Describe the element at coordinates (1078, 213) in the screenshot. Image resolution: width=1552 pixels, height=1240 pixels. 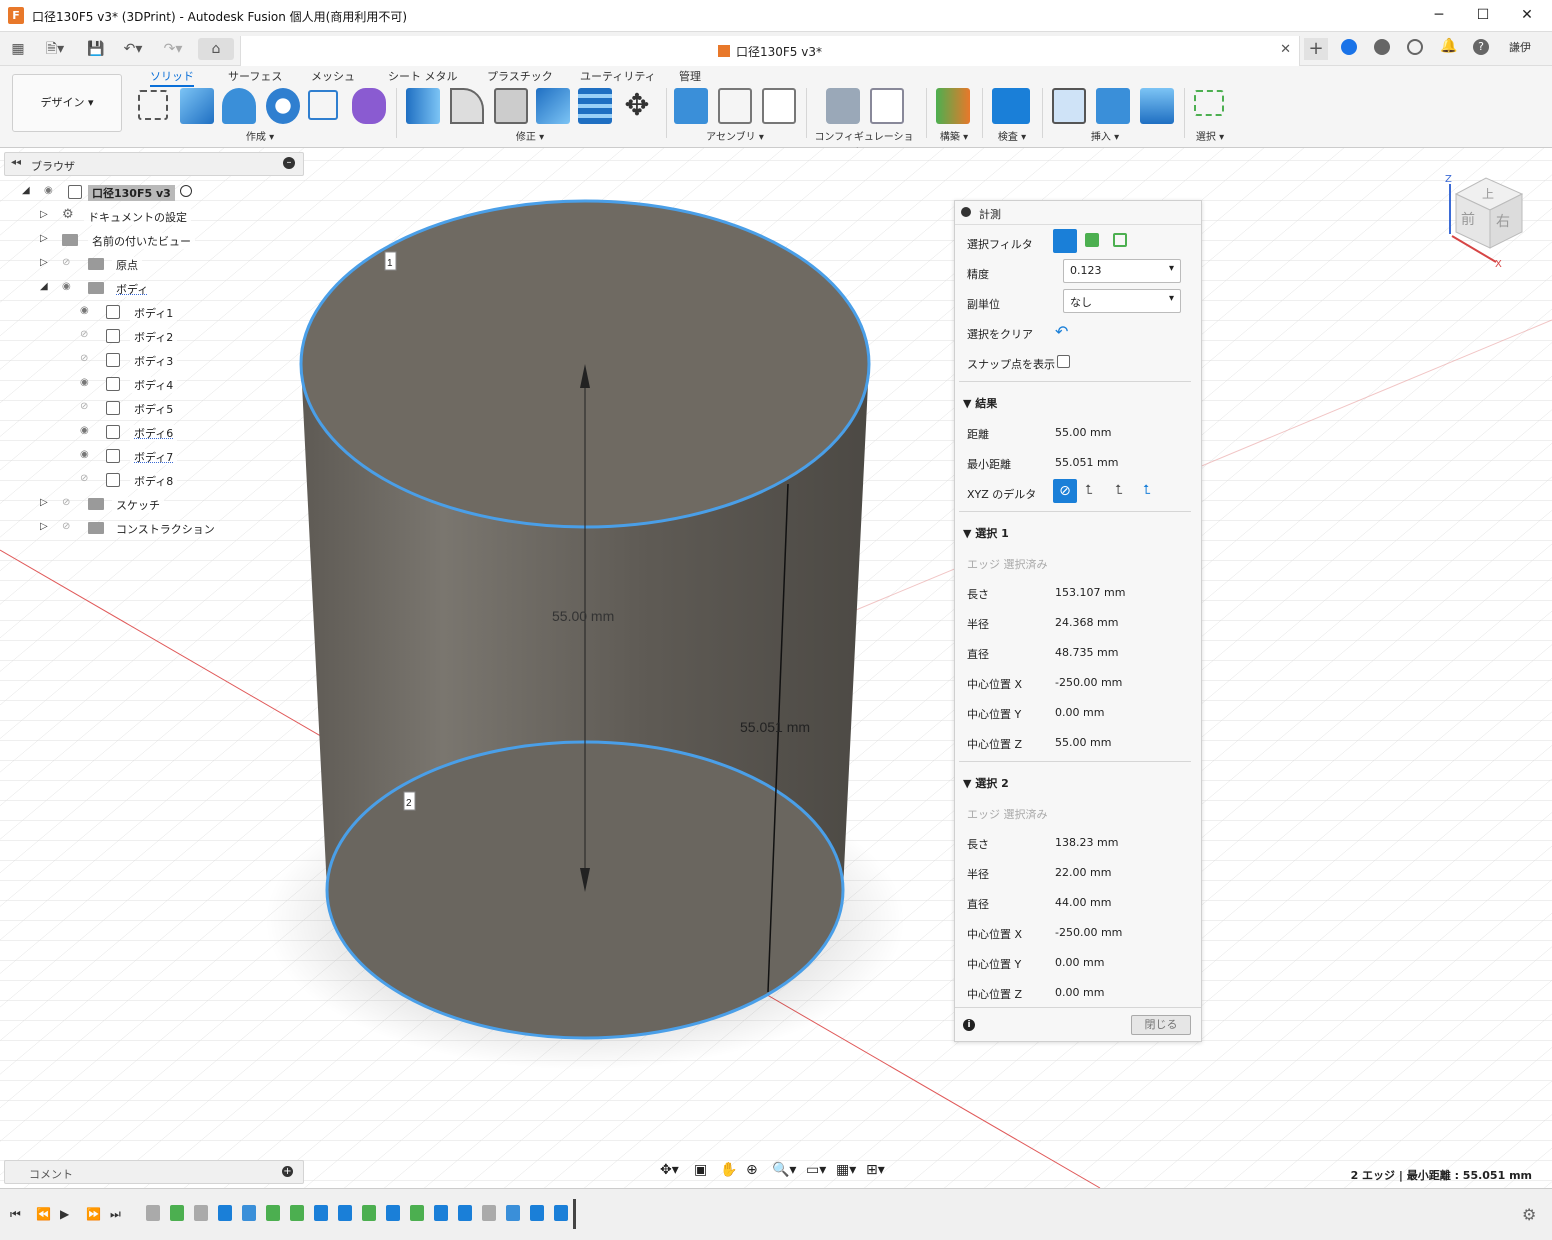
I see `measure-header: 計測` at that location.